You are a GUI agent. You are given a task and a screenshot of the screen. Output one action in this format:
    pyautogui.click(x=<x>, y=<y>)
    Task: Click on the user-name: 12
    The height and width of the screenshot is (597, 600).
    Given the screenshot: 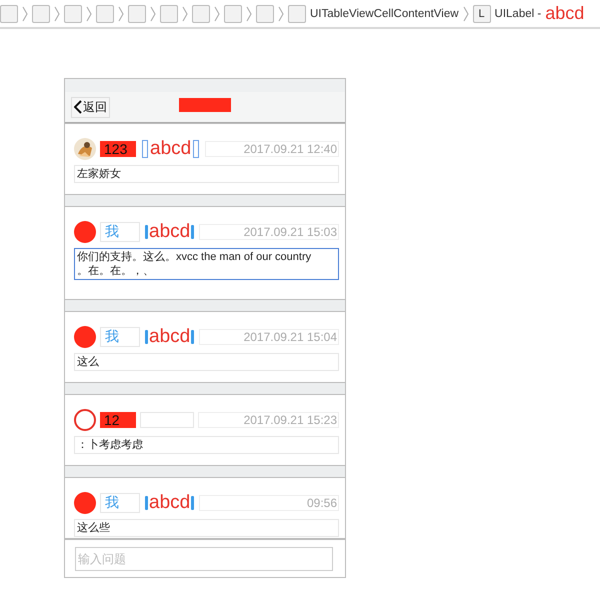 What is the action you would take?
    pyautogui.click(x=118, y=420)
    